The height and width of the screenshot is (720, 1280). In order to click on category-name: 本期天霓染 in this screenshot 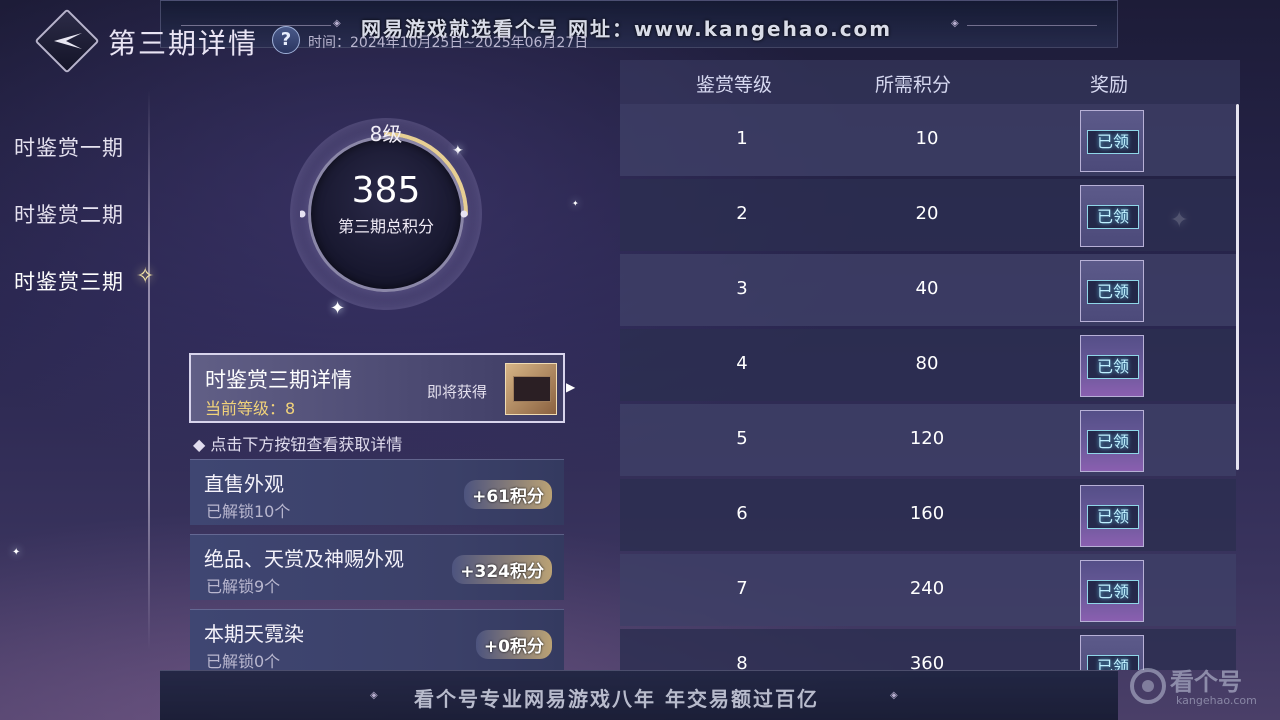, I will do `click(254, 634)`.